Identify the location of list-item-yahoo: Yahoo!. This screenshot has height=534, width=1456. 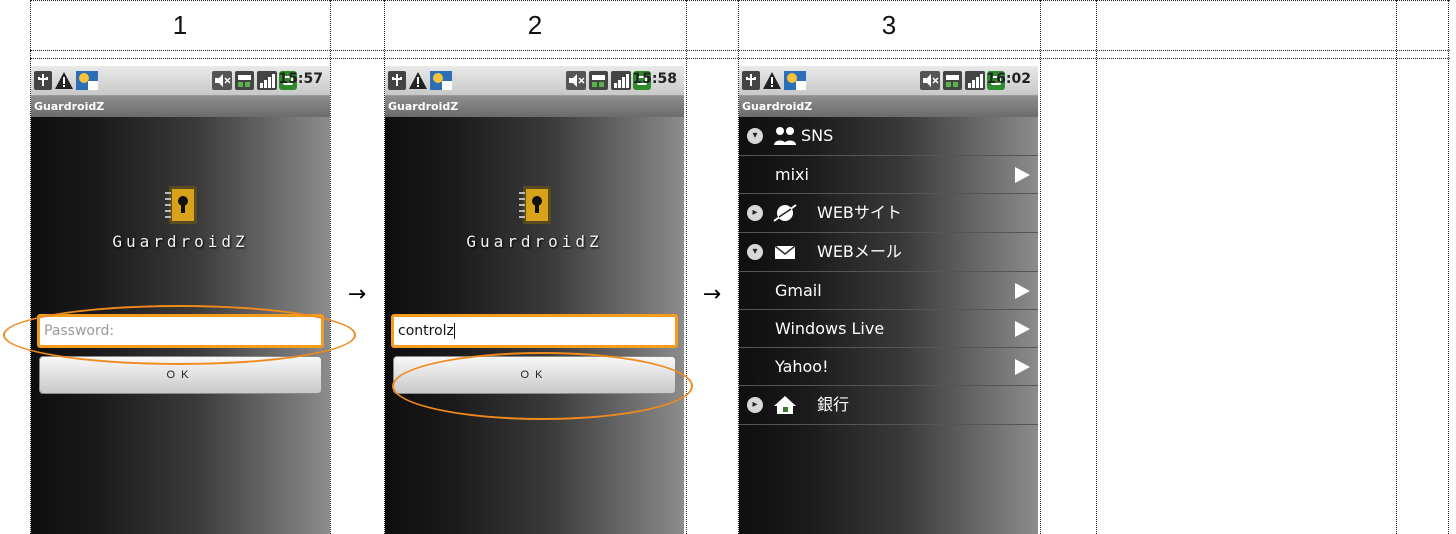
(888, 367).